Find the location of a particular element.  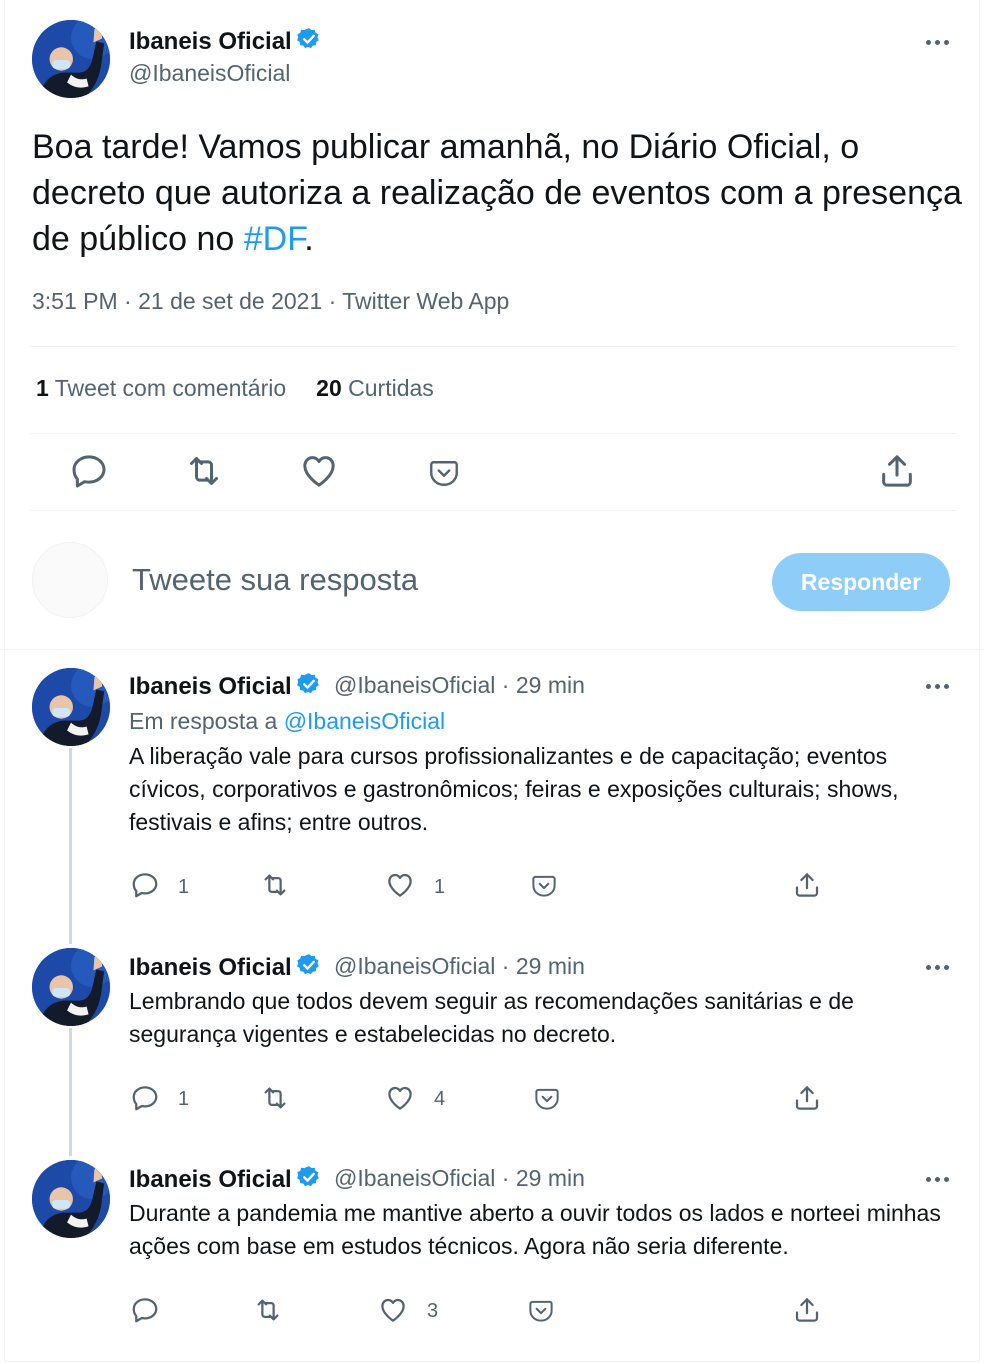

reply-input: Tweete sua resposta is located at coordinates (275, 580).